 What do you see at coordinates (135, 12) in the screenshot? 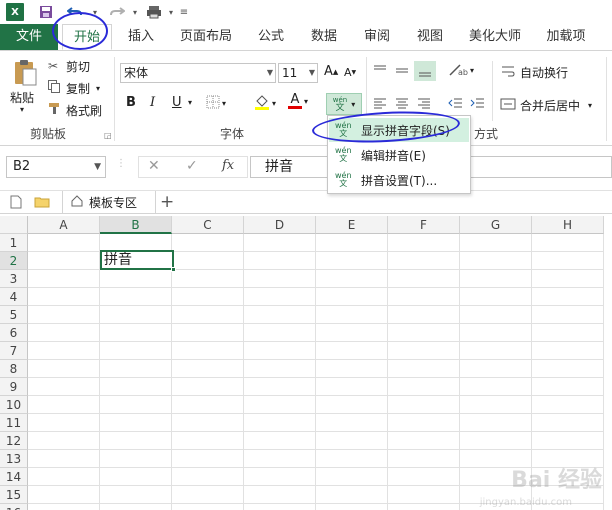
I see `redo-dropdown-icon: ▾` at bounding box center [135, 12].